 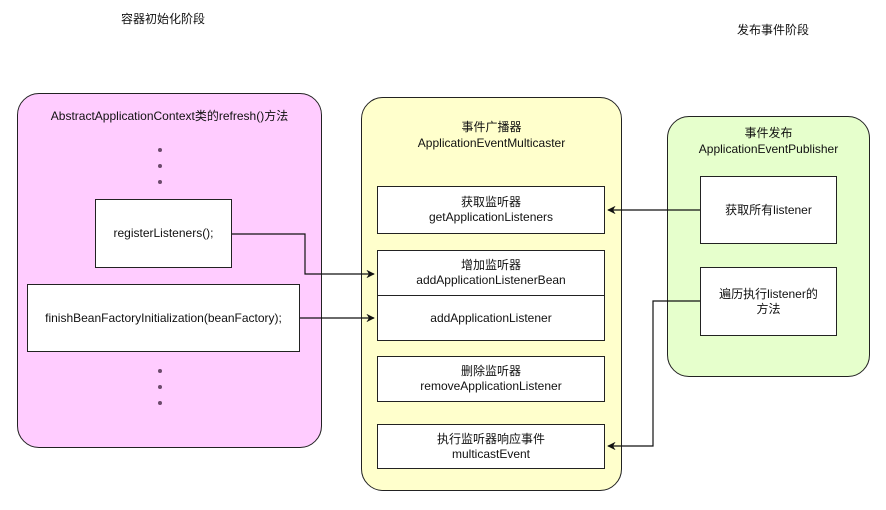 What do you see at coordinates (303, 256) in the screenshot?
I see `arrow-register-to-add-bean` at bounding box center [303, 256].